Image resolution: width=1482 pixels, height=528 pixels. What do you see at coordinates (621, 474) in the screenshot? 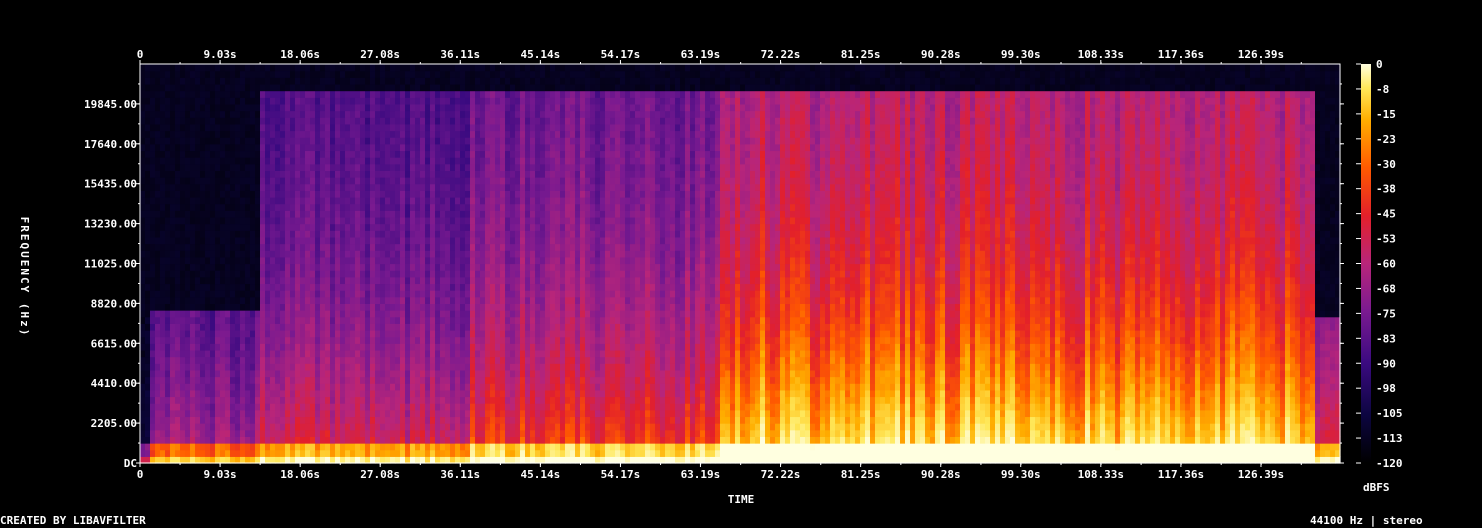
I see `x-tick-label-bottom: 54.17s` at bounding box center [621, 474].